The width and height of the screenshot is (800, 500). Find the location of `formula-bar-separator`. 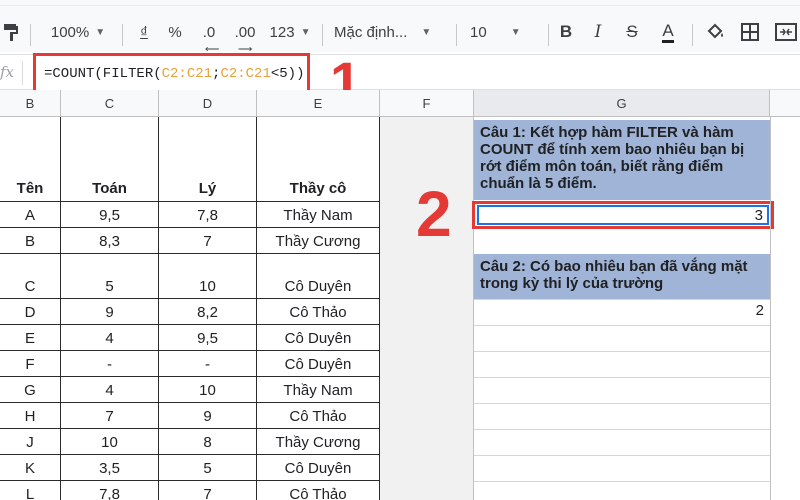

formula-bar-separator is located at coordinates (22, 73).